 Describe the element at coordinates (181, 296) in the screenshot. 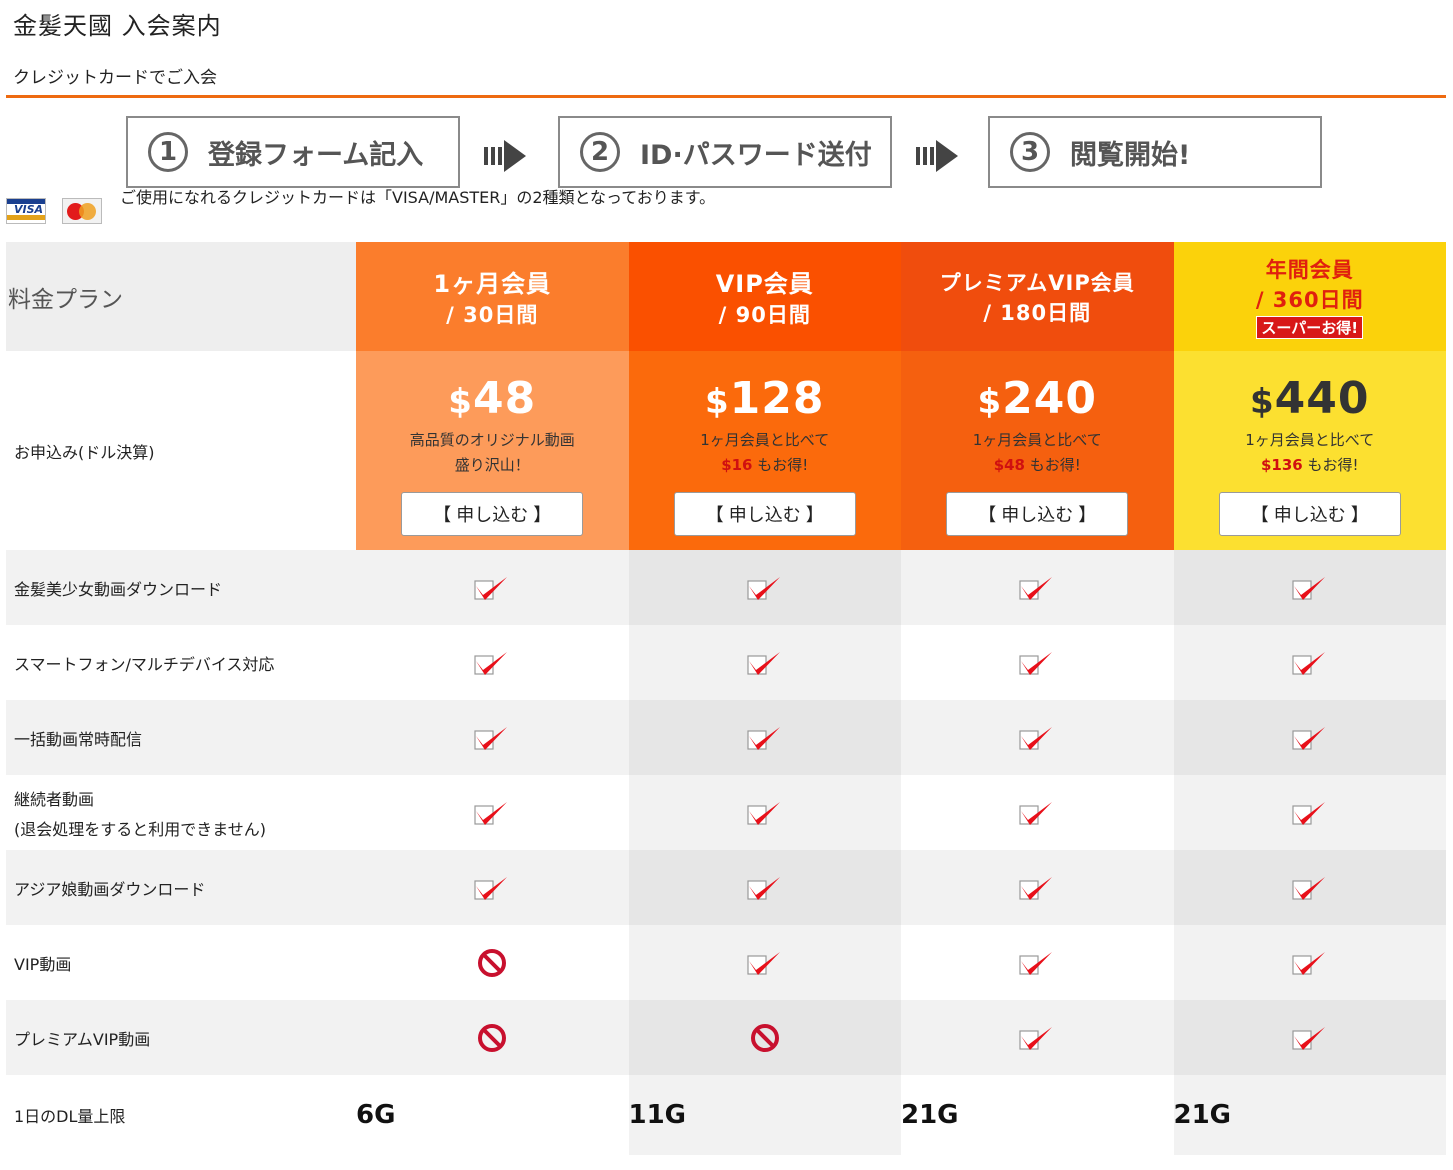

I see `plan-label: 料金プラン` at that location.